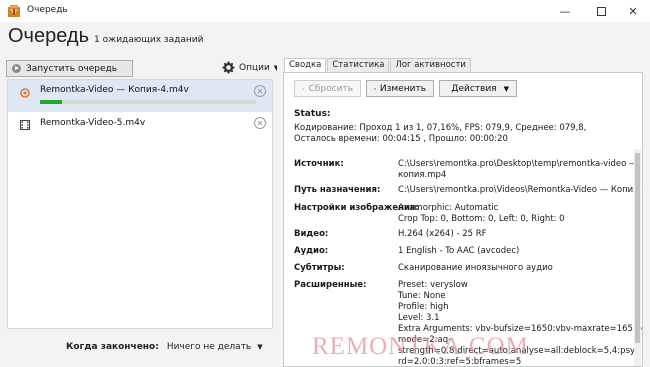 The width and height of the screenshot is (650, 367). I want to click on detail-value-line: Tune: None, so click(422, 296).